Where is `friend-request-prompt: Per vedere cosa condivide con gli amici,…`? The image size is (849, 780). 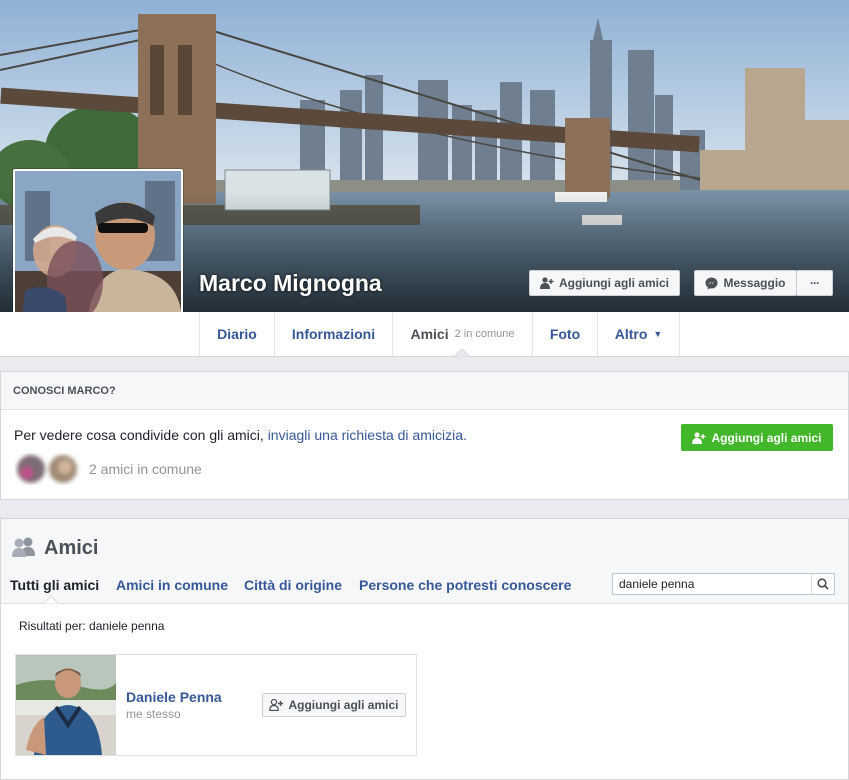 friend-request-prompt: Per vedere cosa condivide con gli amici,… is located at coordinates (240, 435).